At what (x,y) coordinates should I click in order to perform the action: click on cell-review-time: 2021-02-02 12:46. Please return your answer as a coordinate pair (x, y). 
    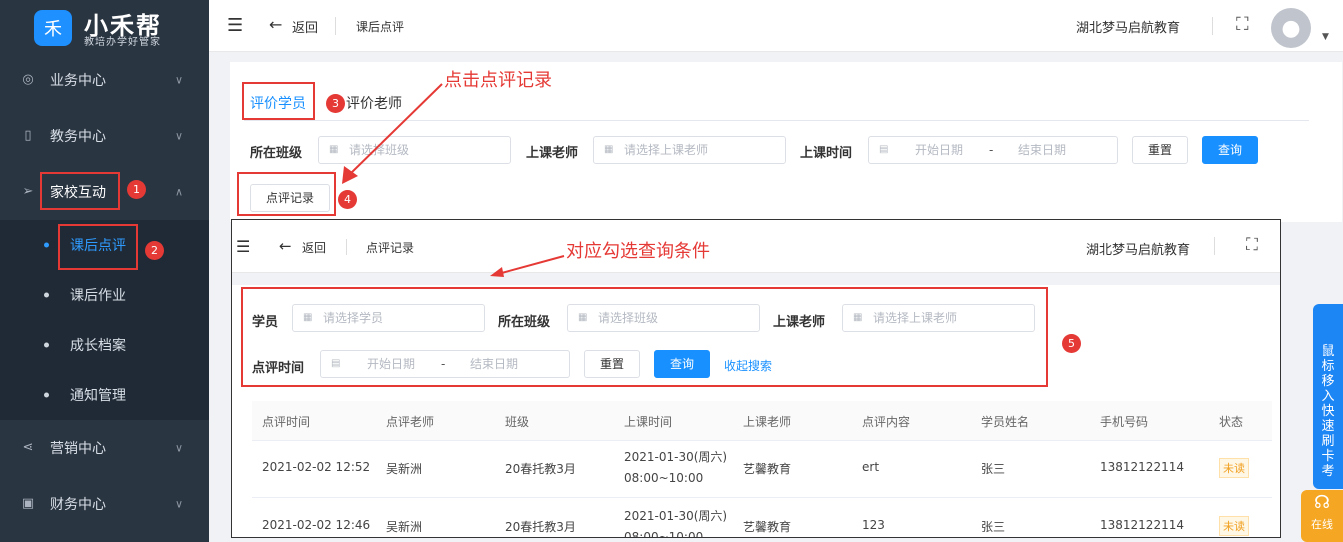
    Looking at the image, I should click on (316, 525).